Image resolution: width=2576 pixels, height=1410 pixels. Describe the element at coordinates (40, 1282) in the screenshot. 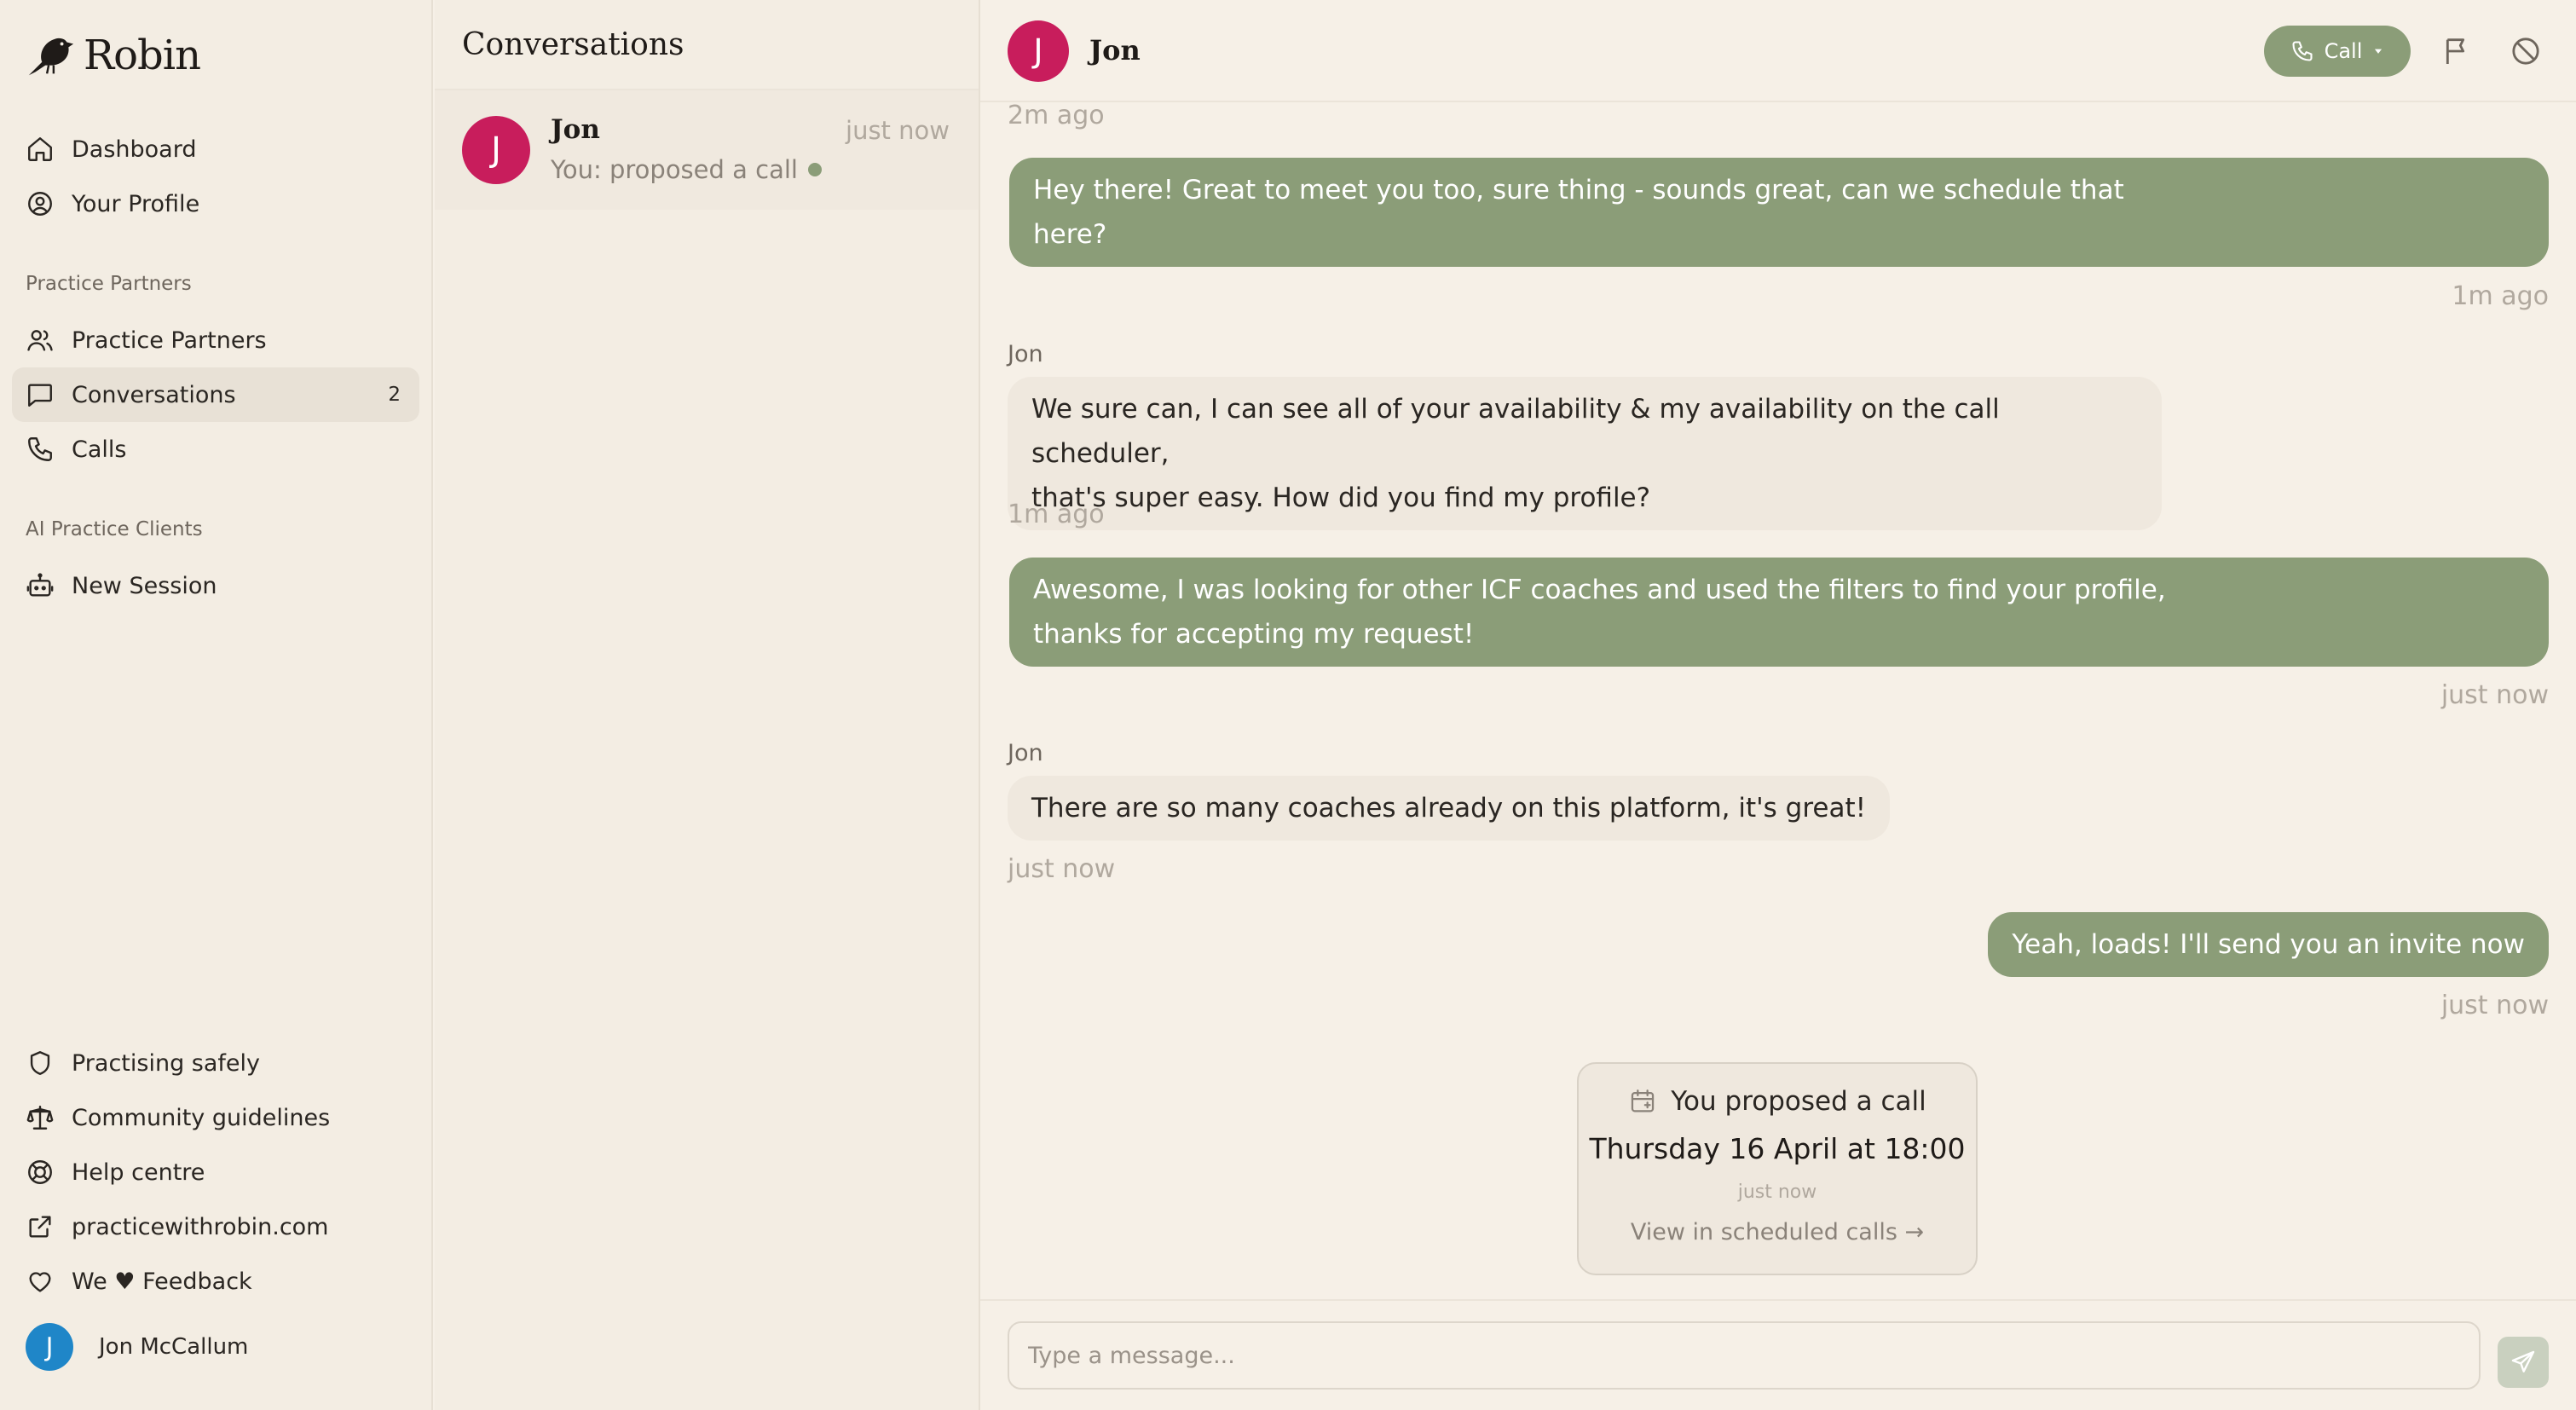

I see `heart-icon` at that location.